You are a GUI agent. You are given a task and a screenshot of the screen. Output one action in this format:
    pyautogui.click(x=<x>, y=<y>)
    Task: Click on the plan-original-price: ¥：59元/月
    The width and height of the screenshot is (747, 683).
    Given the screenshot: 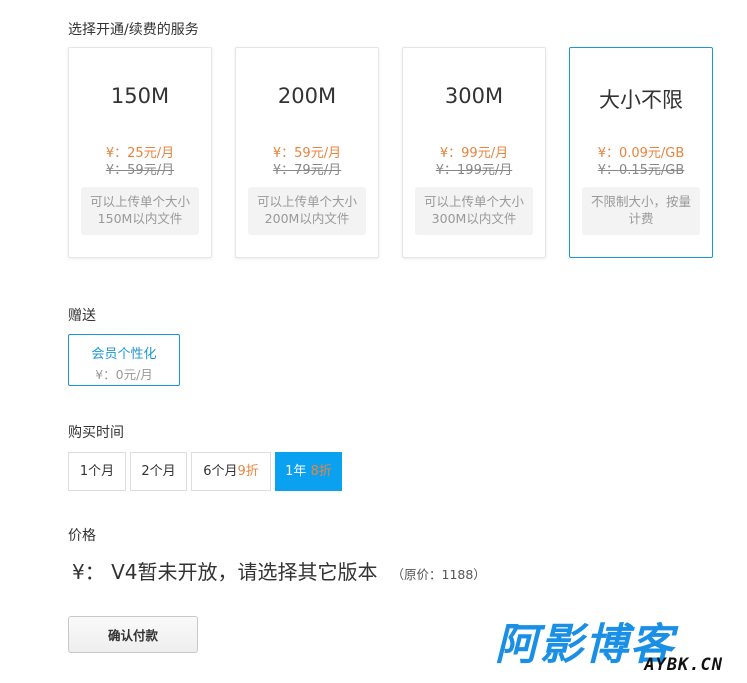 What is the action you would take?
    pyautogui.click(x=140, y=170)
    